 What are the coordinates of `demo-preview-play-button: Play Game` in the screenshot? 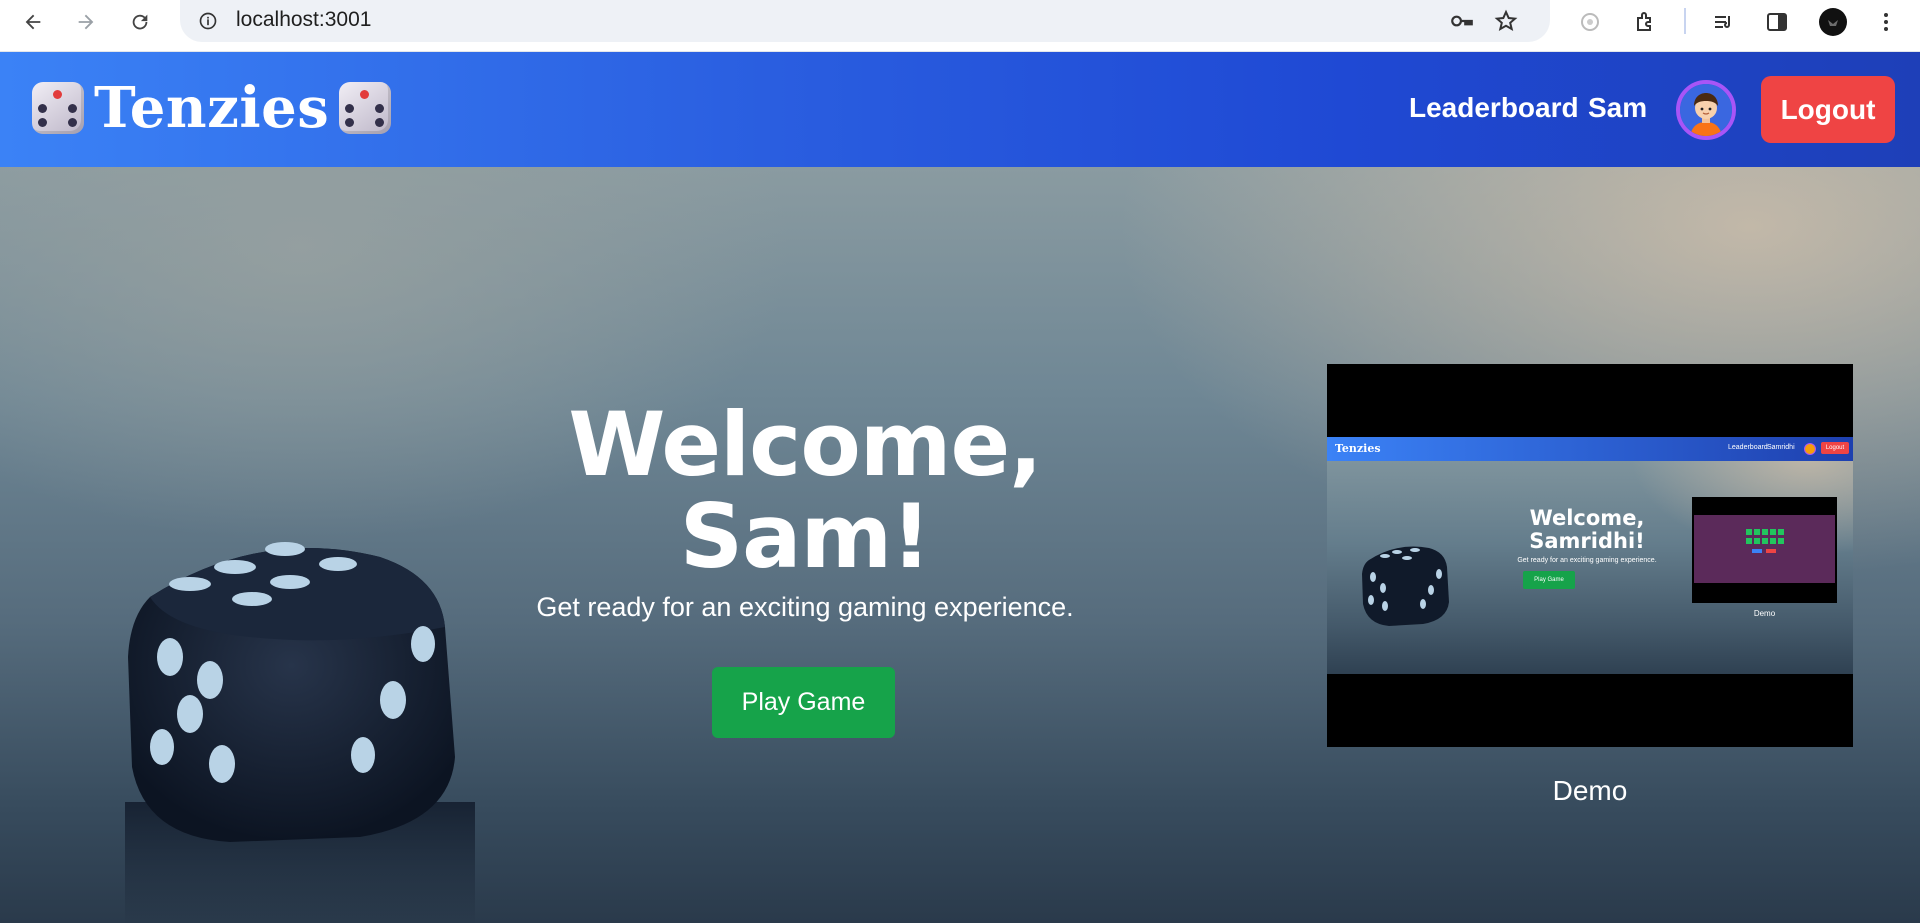 It's located at (1549, 580).